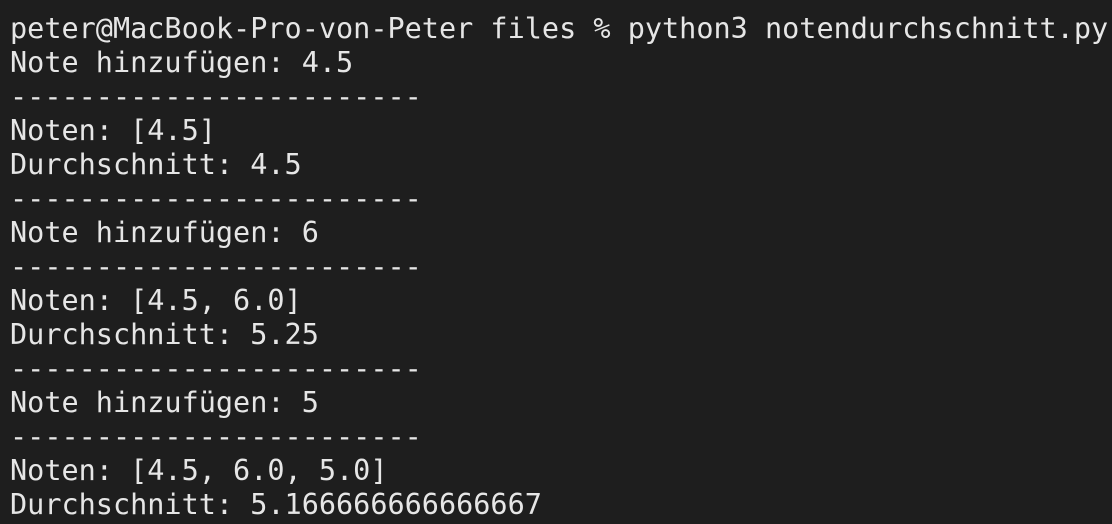  Describe the element at coordinates (199, 470) in the screenshot. I see `grades-line: Noten: [4.5, 6.0, 5.0]` at that location.